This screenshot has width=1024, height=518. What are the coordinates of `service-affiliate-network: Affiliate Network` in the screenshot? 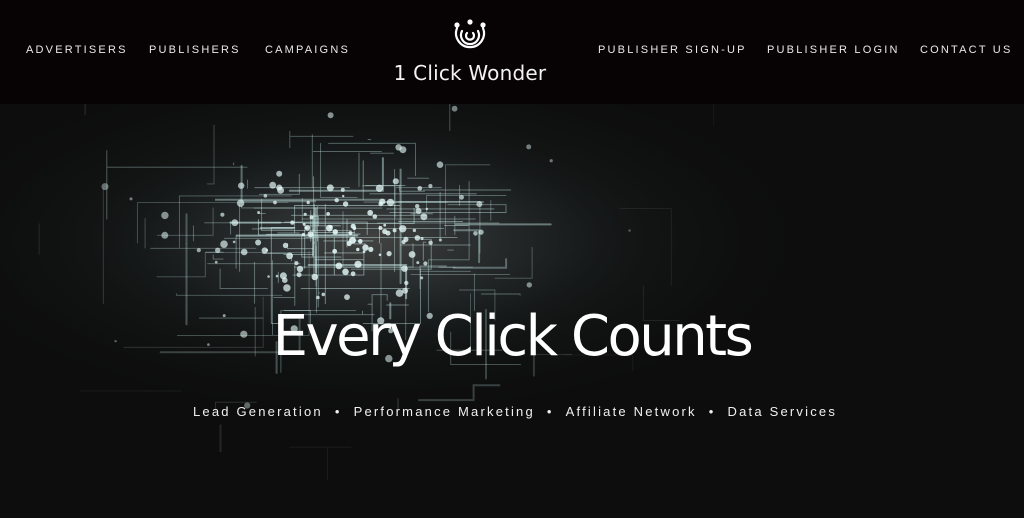 It's located at (631, 411).